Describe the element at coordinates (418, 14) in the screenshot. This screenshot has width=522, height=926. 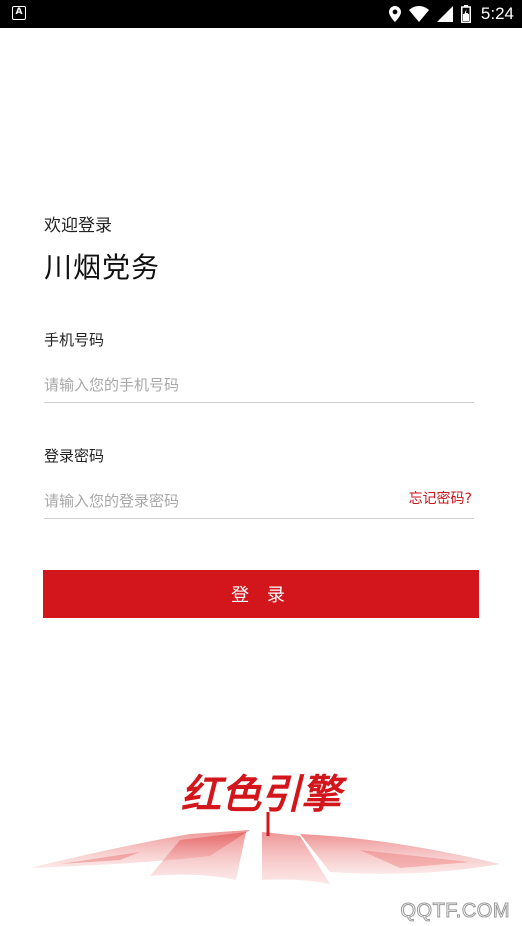
I see `wifi-icon` at that location.